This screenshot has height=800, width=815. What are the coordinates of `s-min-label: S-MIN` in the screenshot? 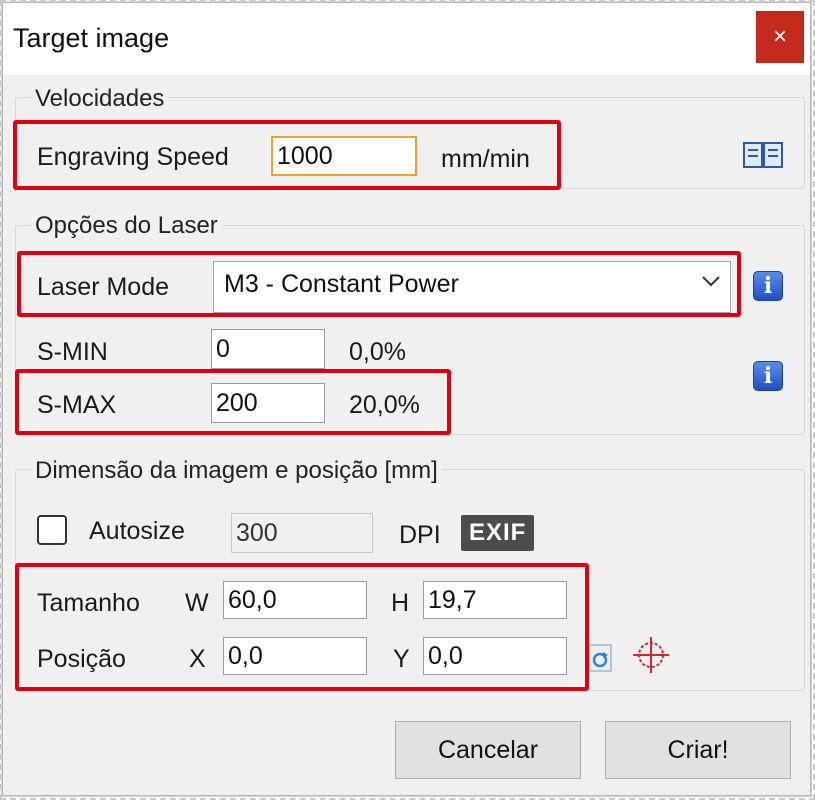 It's located at (72, 352).